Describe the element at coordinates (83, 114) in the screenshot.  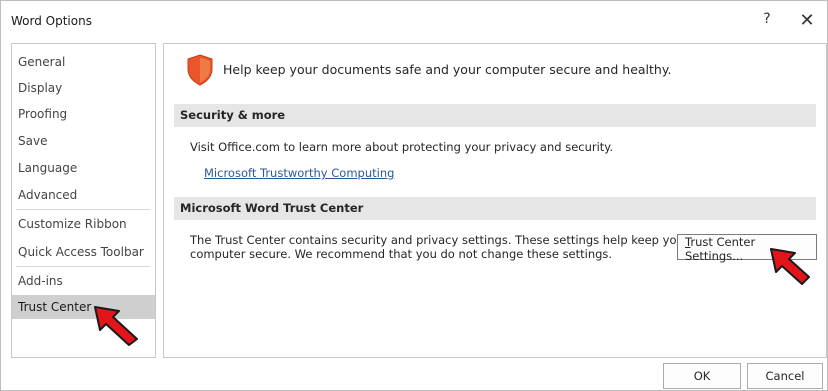
I see `nav-item-proofing: Proofing` at that location.